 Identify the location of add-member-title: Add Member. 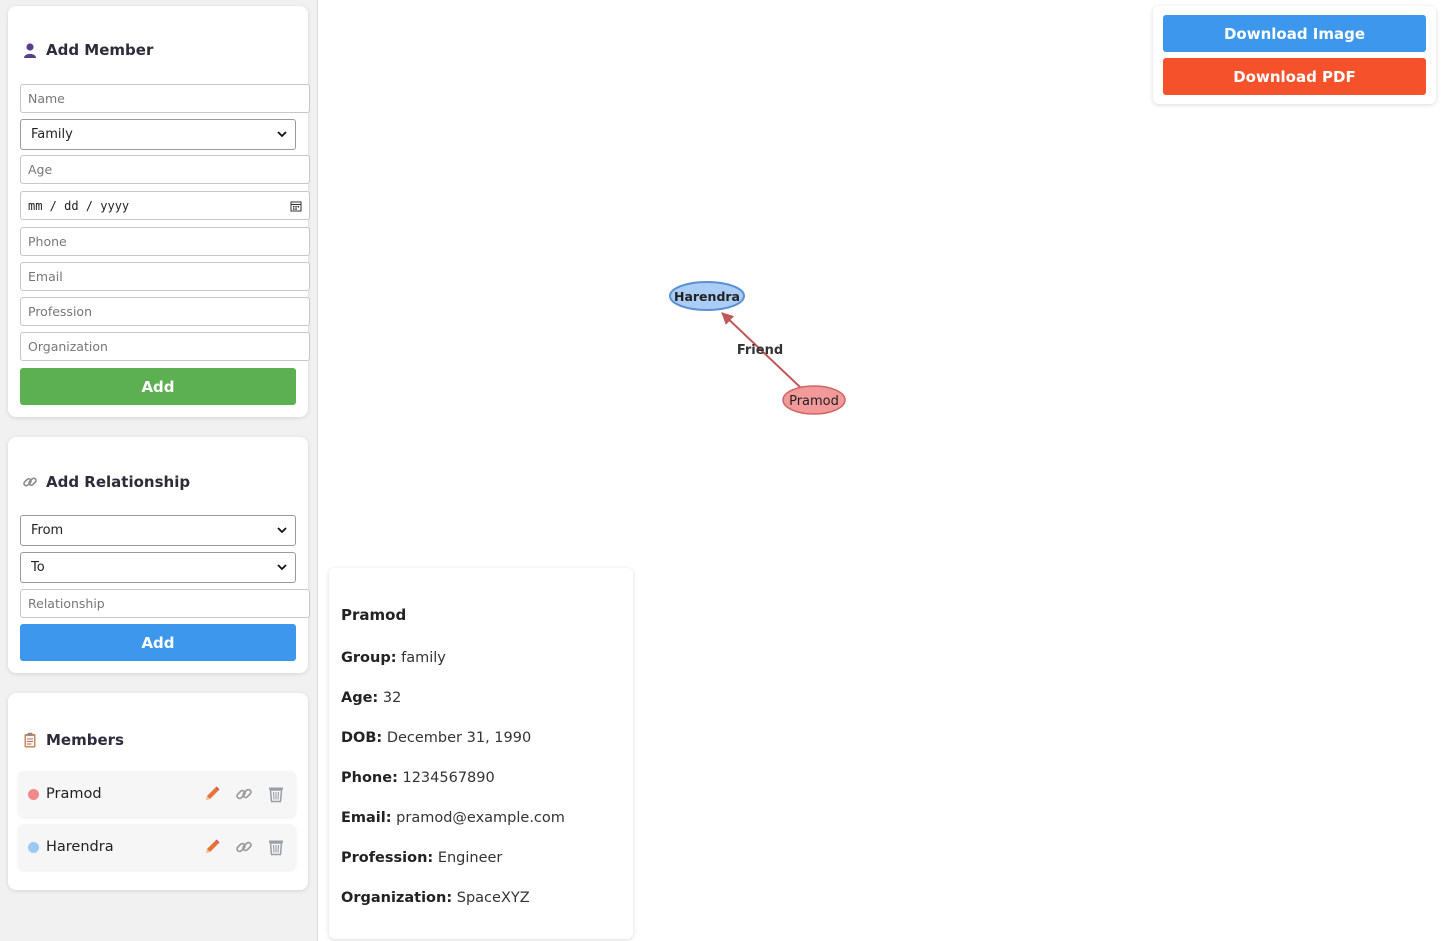
(87, 50).